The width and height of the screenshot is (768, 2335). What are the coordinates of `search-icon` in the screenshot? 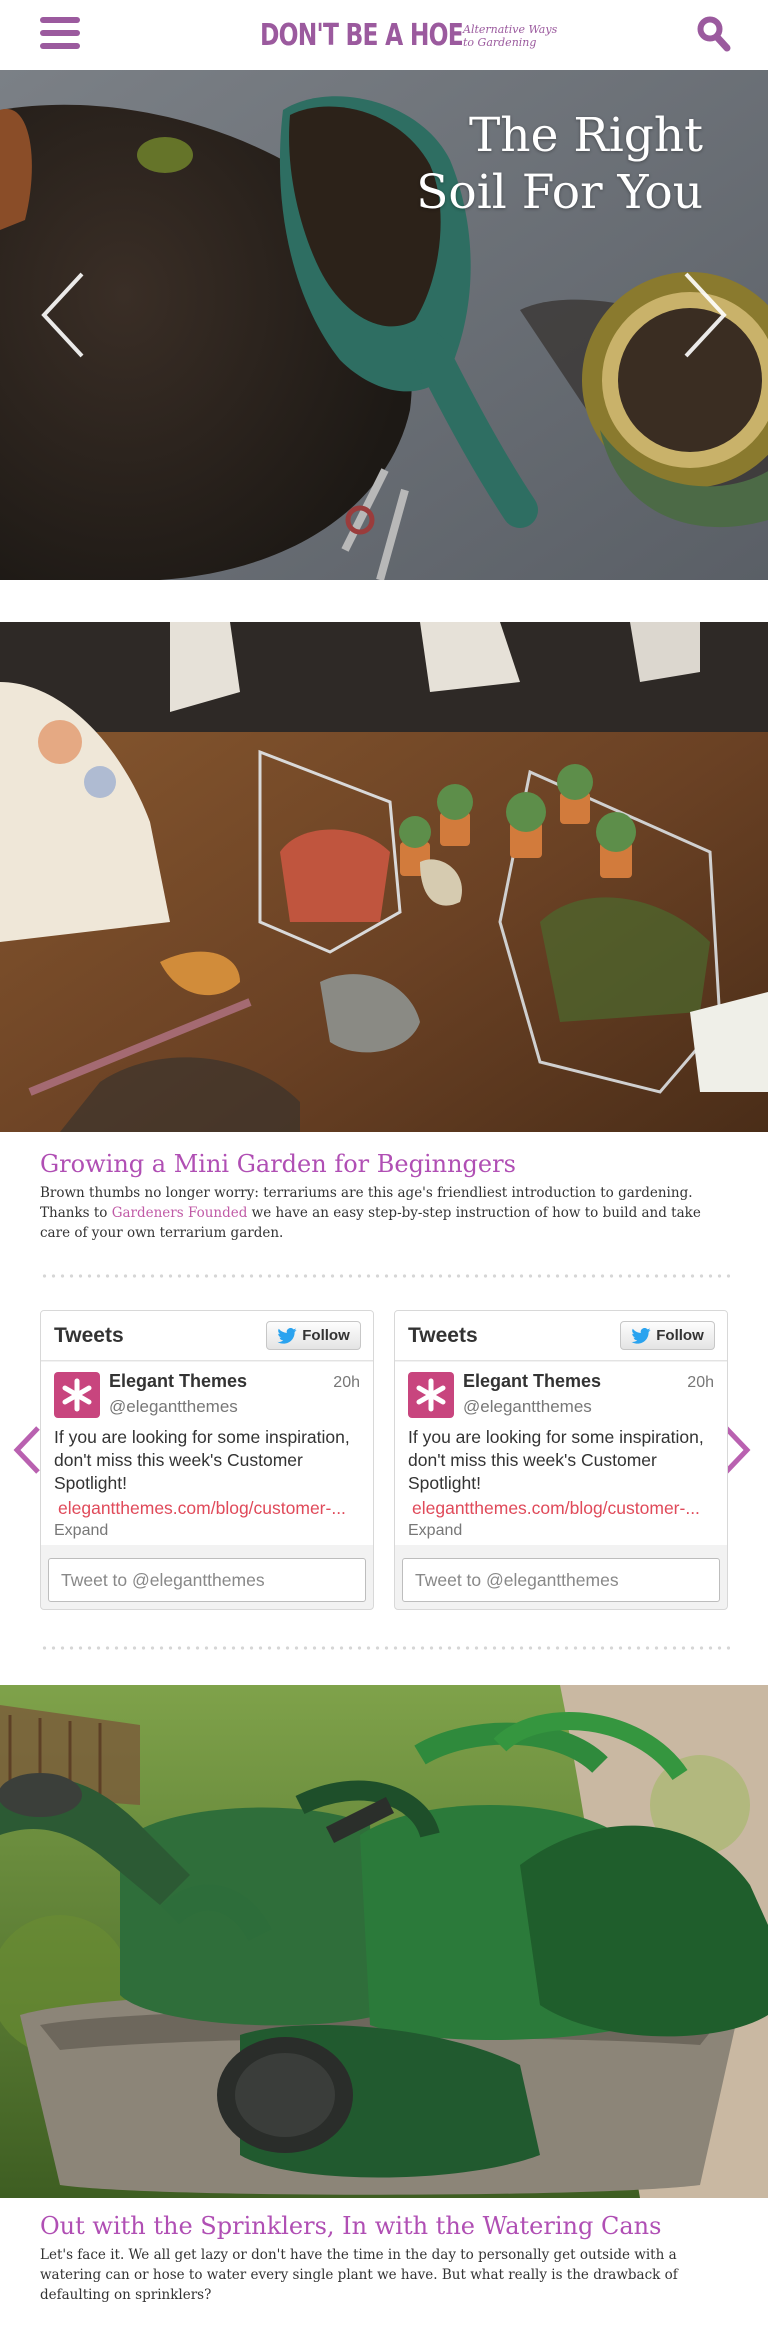 It's located at (714, 34).